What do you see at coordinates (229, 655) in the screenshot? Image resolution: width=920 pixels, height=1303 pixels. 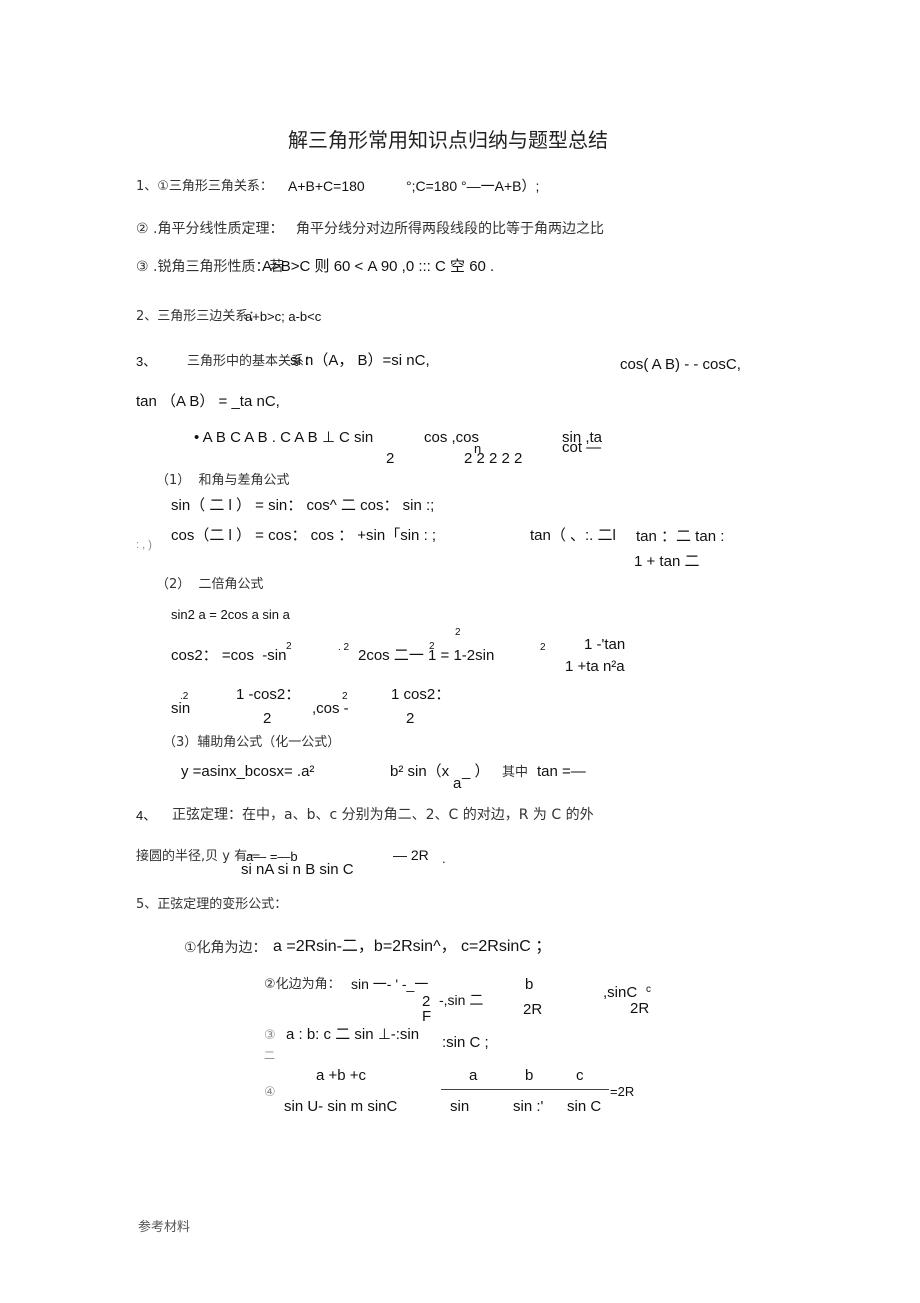 I see `cos-double-formula: cos2： =cos -sin` at bounding box center [229, 655].